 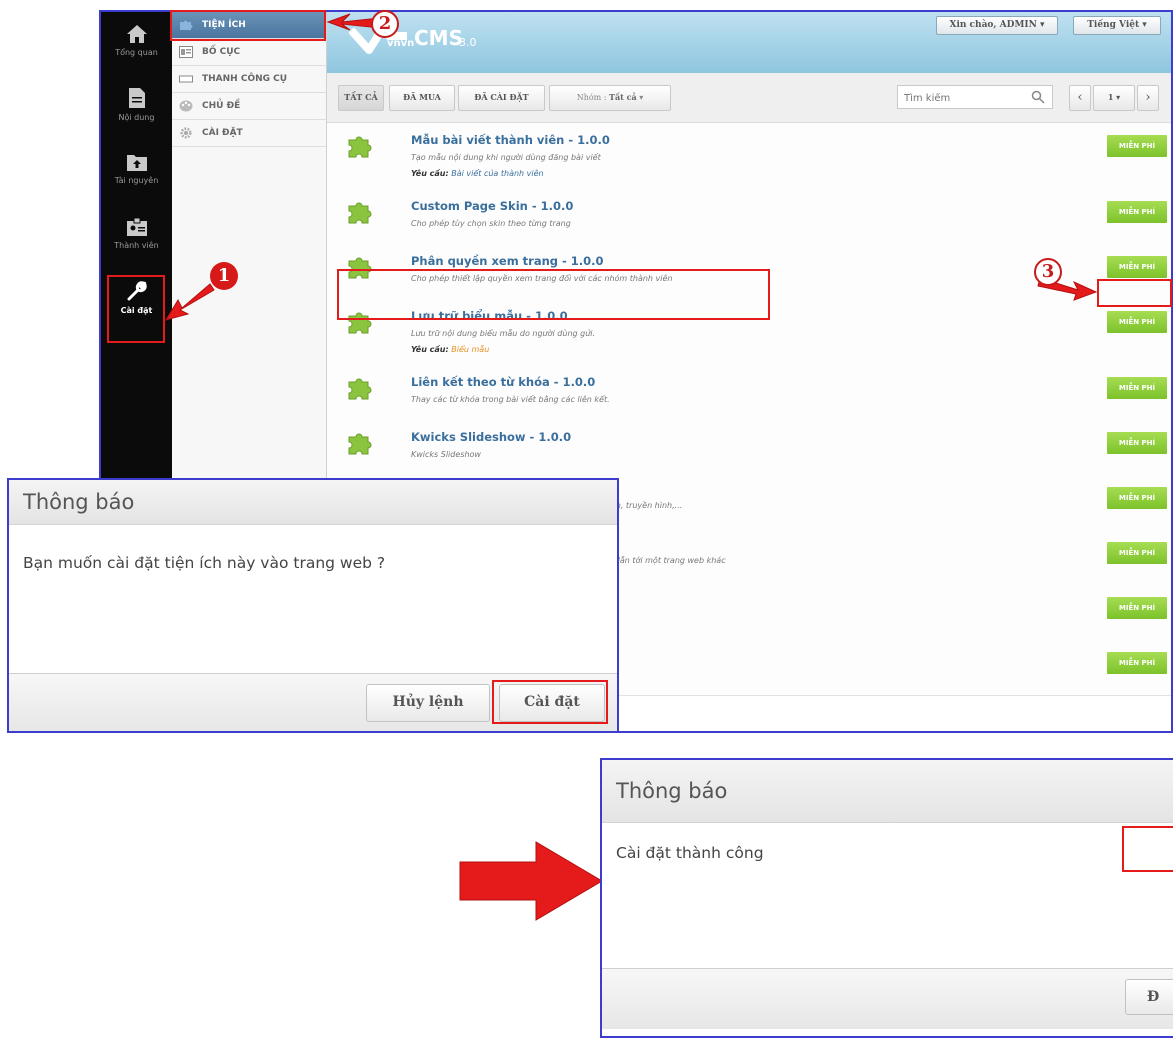 What do you see at coordinates (886, 898) in the screenshot?
I see `success-dialog: Thông báo Cài đặt thành công Đ` at bounding box center [886, 898].